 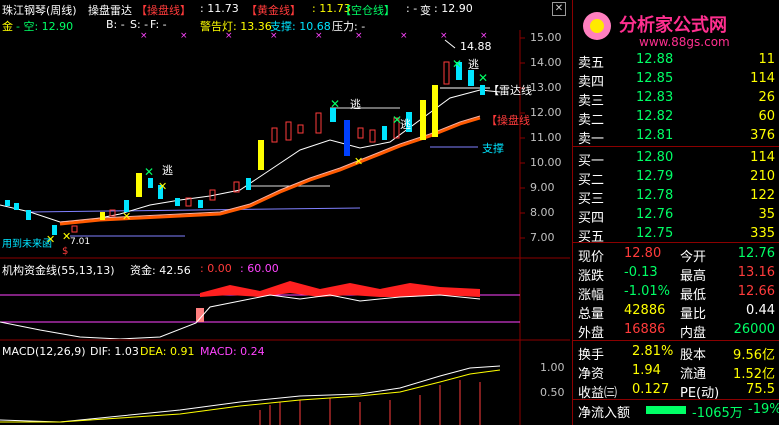 I want to click on bid-price: 12.79, so click(x=655, y=176).